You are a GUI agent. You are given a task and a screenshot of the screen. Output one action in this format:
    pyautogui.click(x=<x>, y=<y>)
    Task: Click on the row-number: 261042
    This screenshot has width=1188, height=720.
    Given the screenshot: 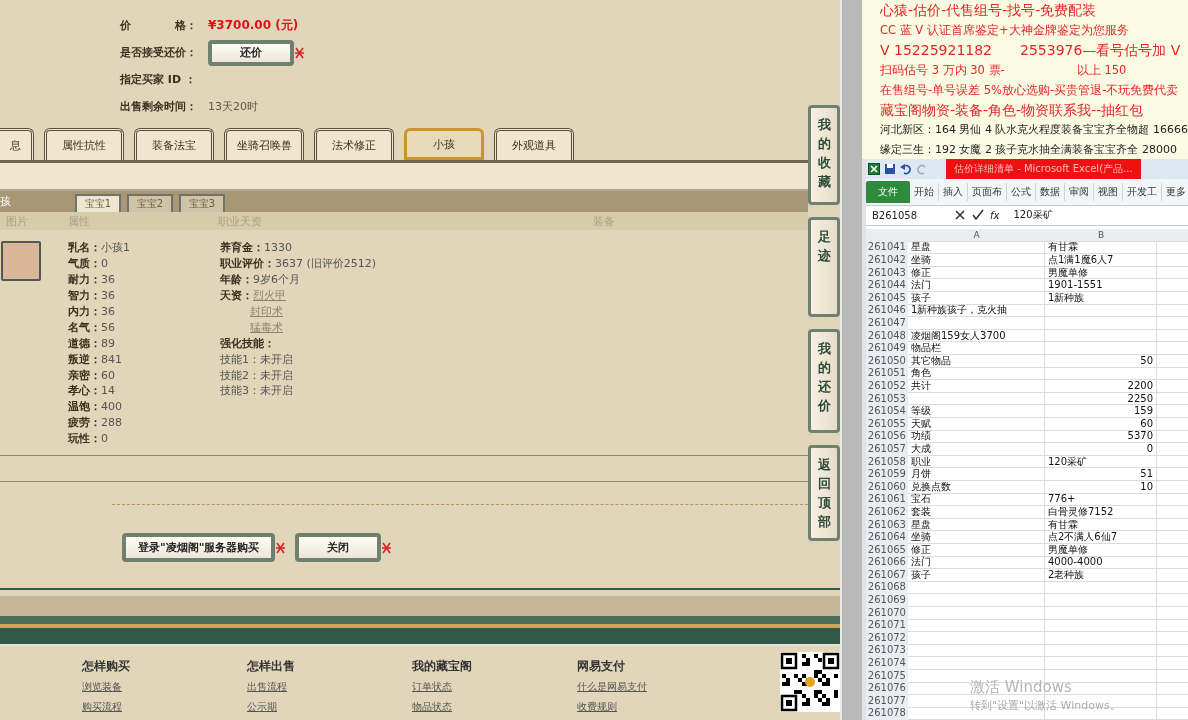 What is the action you would take?
    pyautogui.click(x=887, y=260)
    